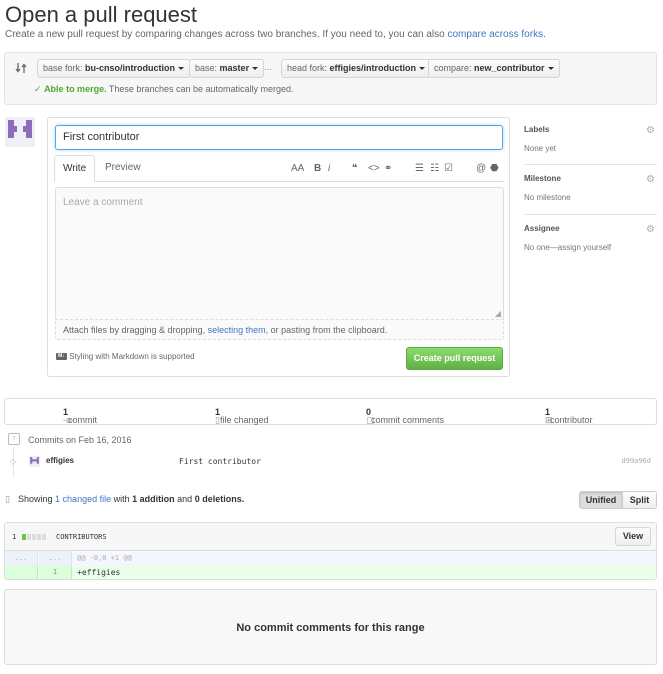 The image size is (663, 674). What do you see at coordinates (494, 168) in the screenshot?
I see `saved-reply-icon: ⬣` at bounding box center [494, 168].